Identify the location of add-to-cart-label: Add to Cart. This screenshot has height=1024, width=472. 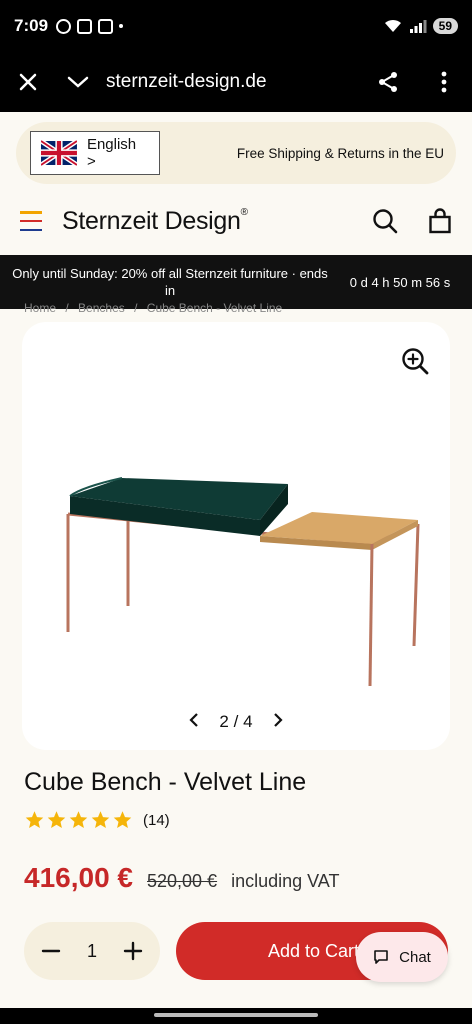
(314, 950).